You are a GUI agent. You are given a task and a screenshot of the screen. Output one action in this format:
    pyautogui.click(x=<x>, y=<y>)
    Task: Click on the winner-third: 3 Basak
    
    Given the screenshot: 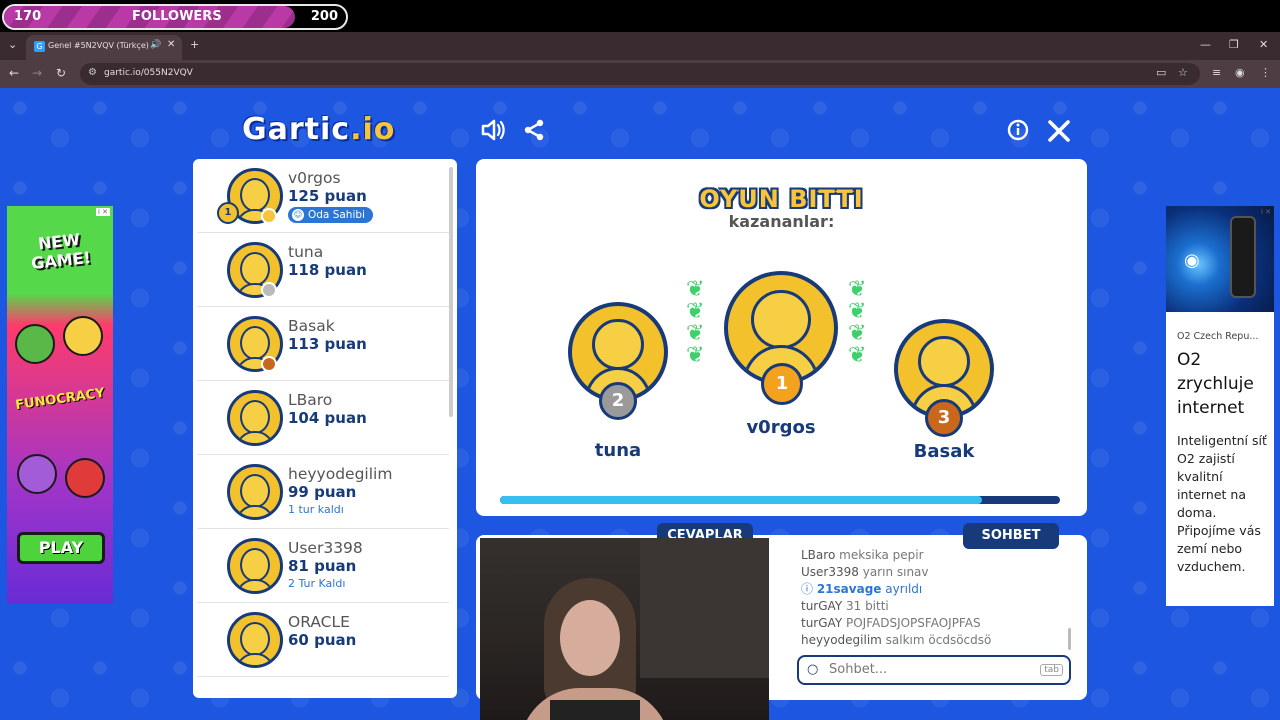 What is the action you would take?
    pyautogui.click(x=944, y=390)
    